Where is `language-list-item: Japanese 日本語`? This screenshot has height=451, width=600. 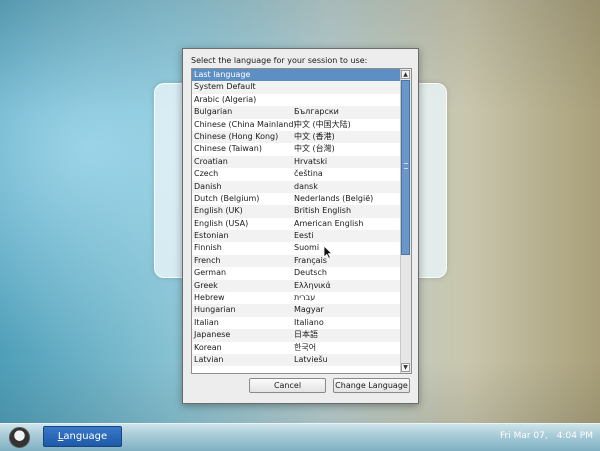 language-list-item: Japanese 日本語 is located at coordinates (296, 335).